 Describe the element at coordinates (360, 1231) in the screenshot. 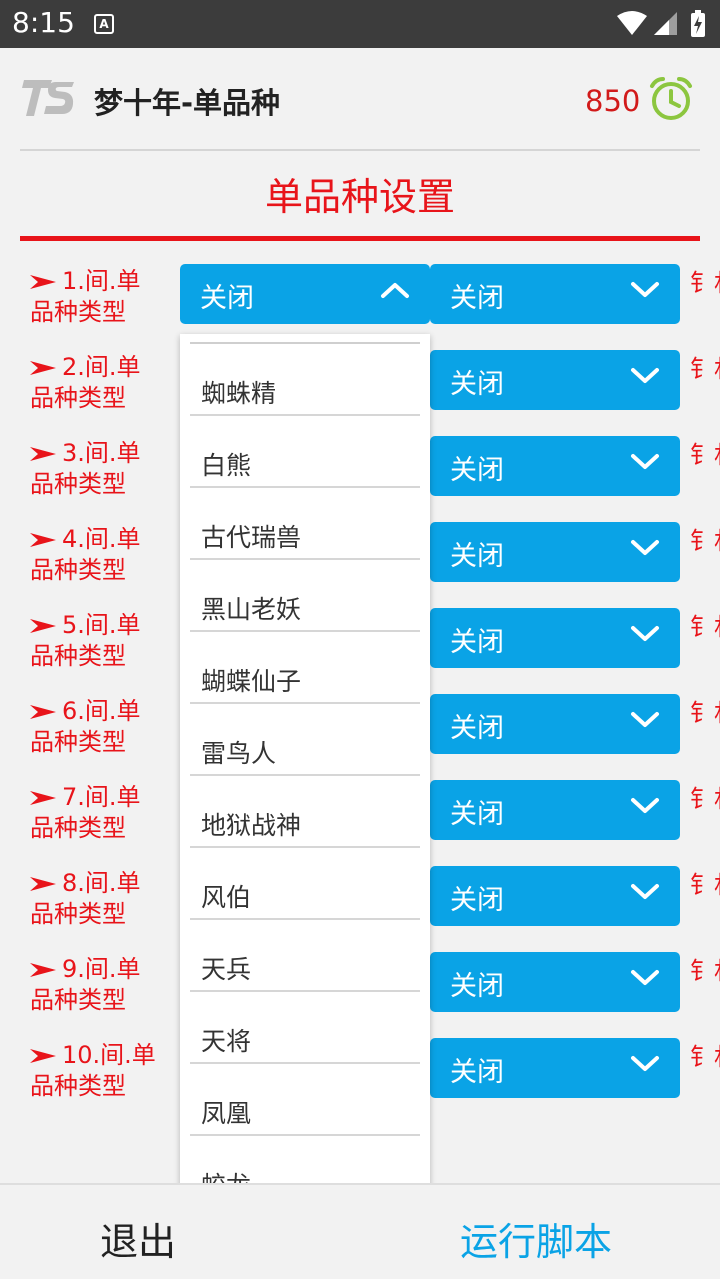

I see `bottom-bar: 退出 运行脚本` at that location.